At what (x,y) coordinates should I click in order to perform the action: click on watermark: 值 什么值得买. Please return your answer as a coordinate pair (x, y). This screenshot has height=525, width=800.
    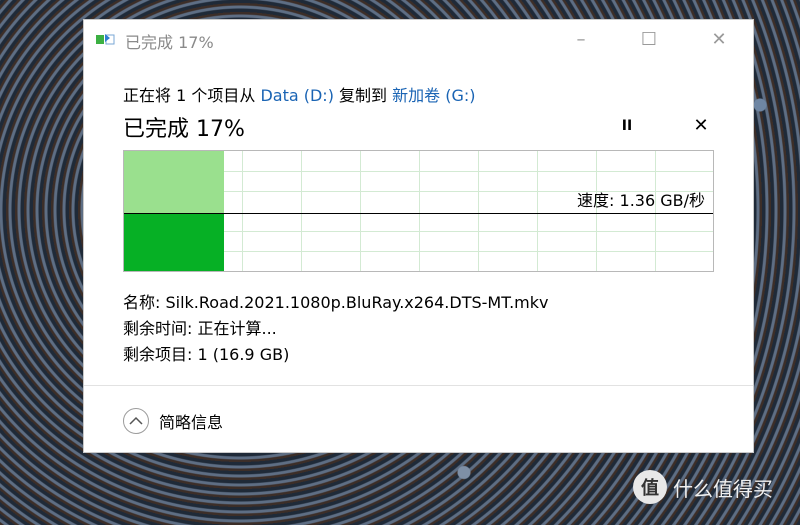
    Looking at the image, I should click on (703, 487).